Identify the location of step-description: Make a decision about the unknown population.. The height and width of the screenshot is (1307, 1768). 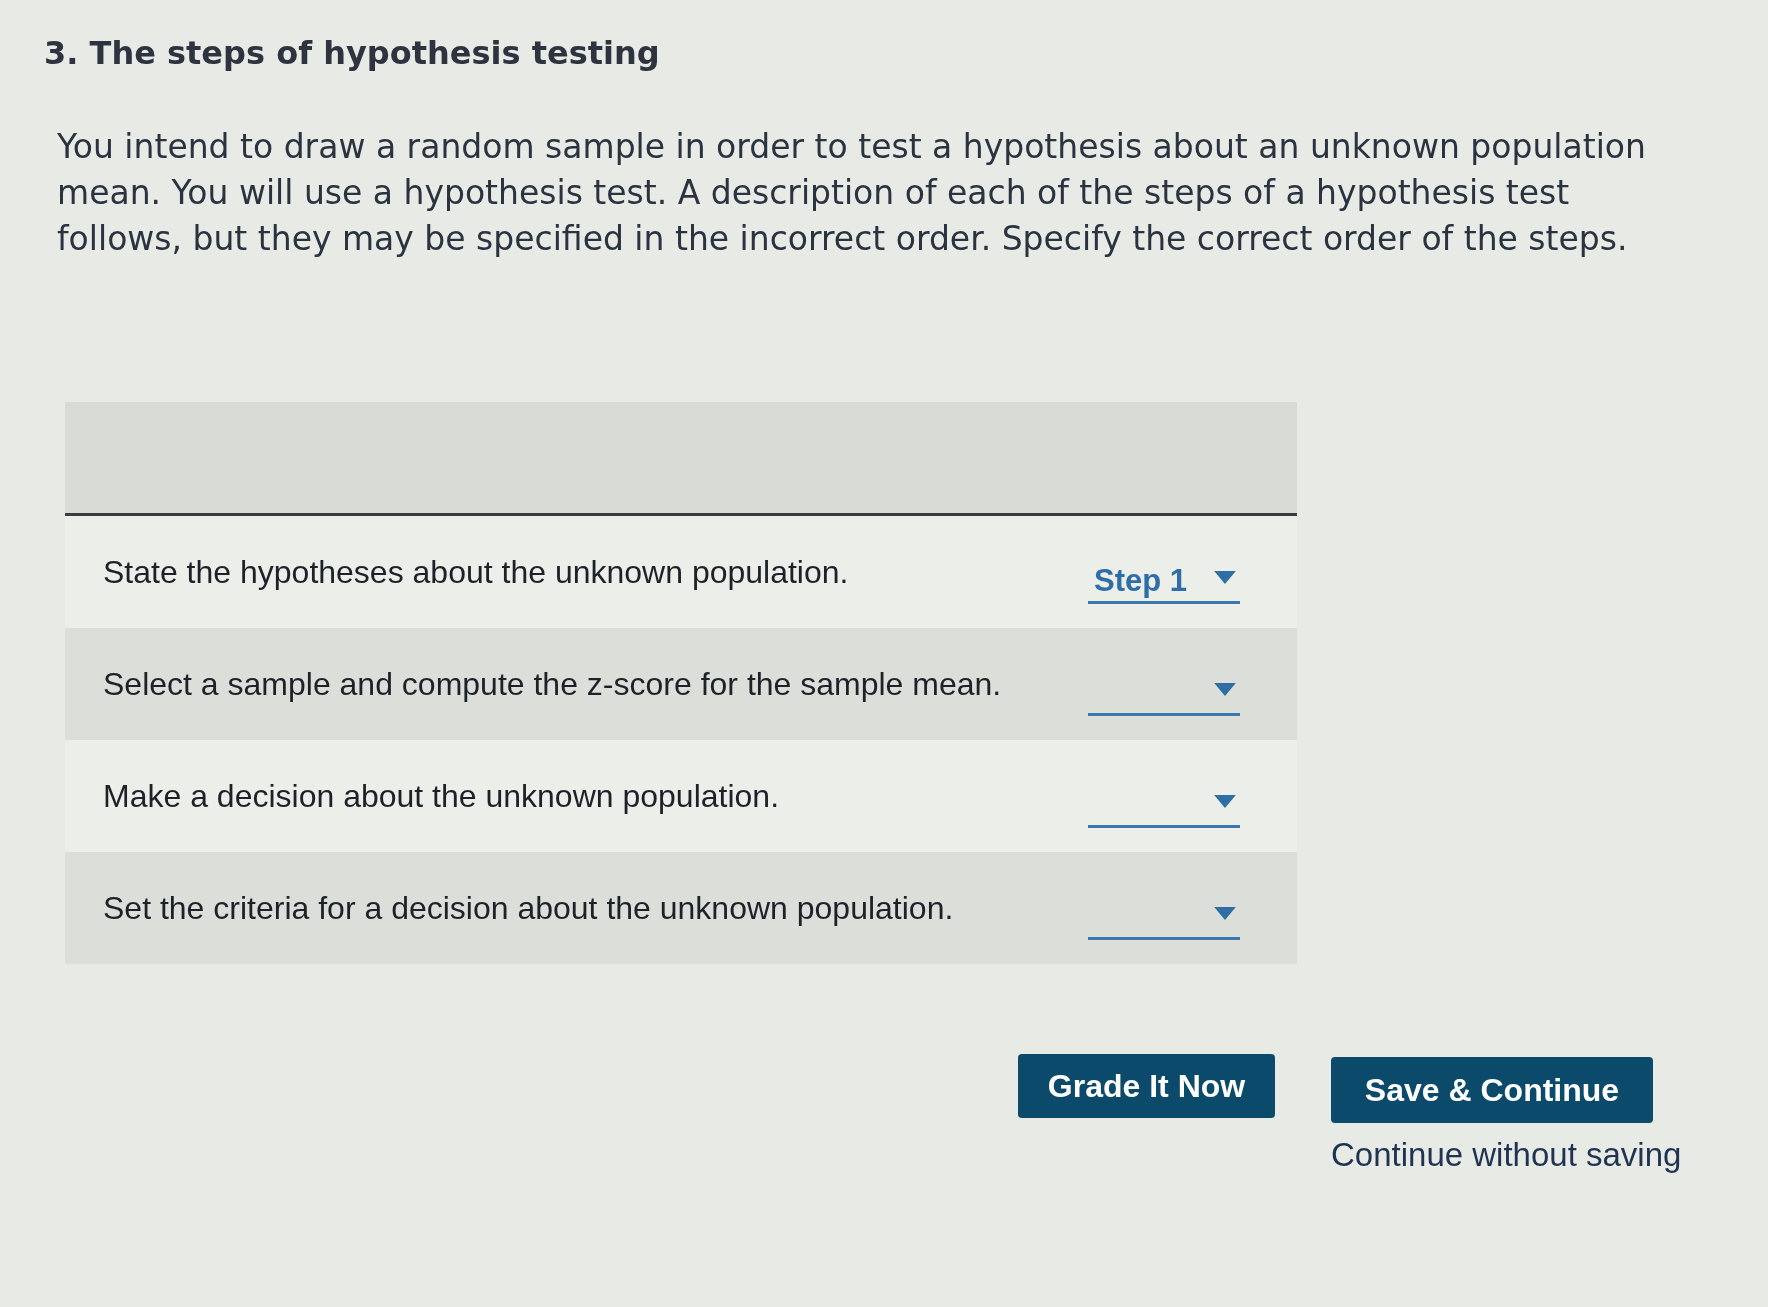
(441, 796).